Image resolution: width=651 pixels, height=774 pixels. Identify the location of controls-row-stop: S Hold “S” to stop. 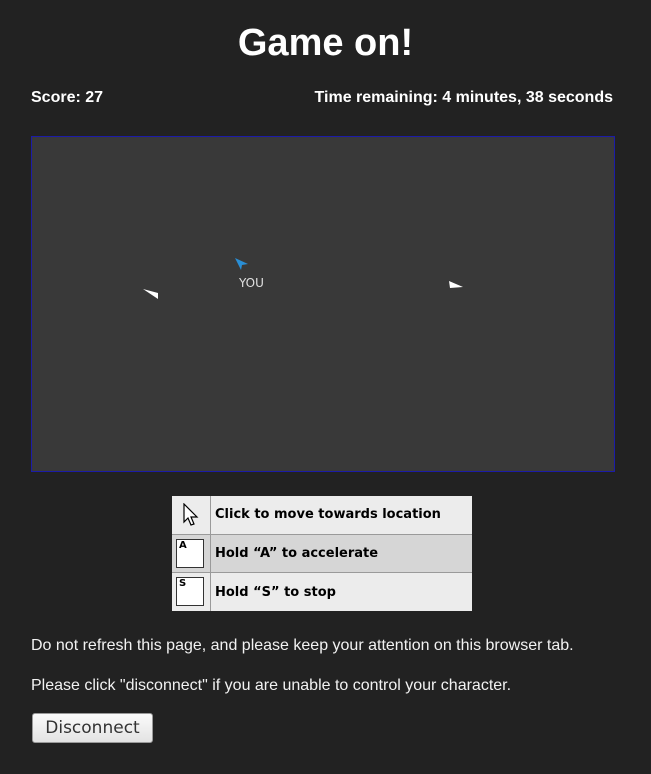
(322, 591).